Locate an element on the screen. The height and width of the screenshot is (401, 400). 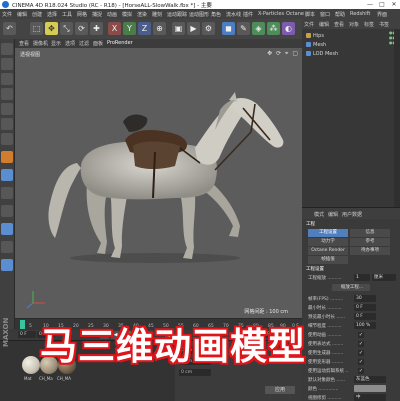
menu-file: 文件 is located at coordinates (7, 14).